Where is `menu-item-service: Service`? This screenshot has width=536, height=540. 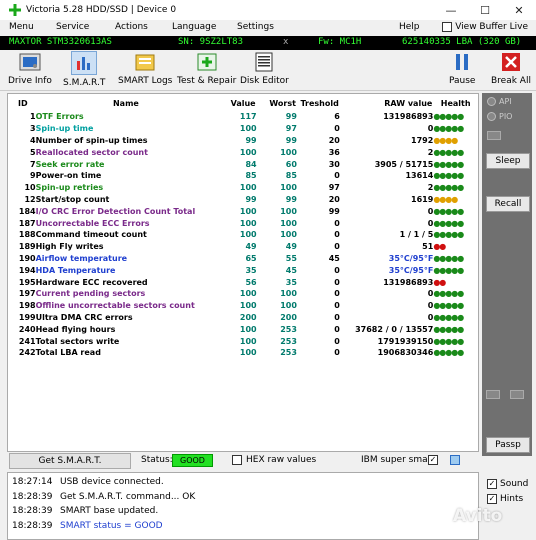 menu-item-service: Service is located at coordinates (72, 27).